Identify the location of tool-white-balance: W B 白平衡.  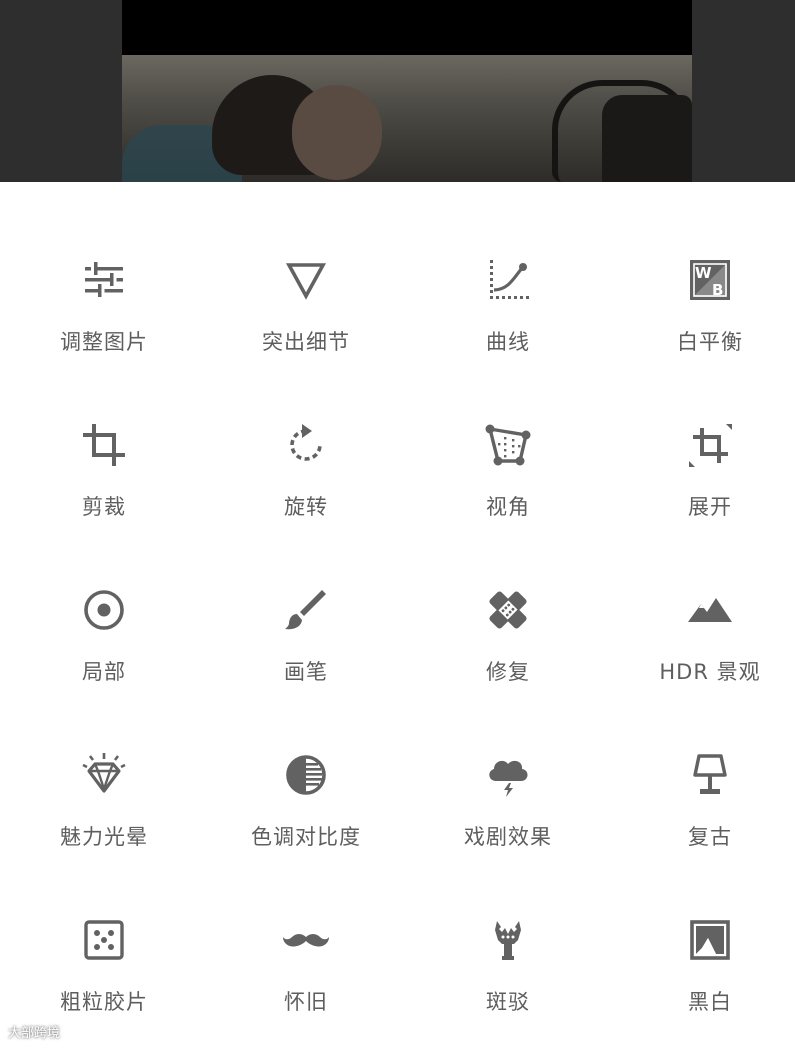
(702, 308).